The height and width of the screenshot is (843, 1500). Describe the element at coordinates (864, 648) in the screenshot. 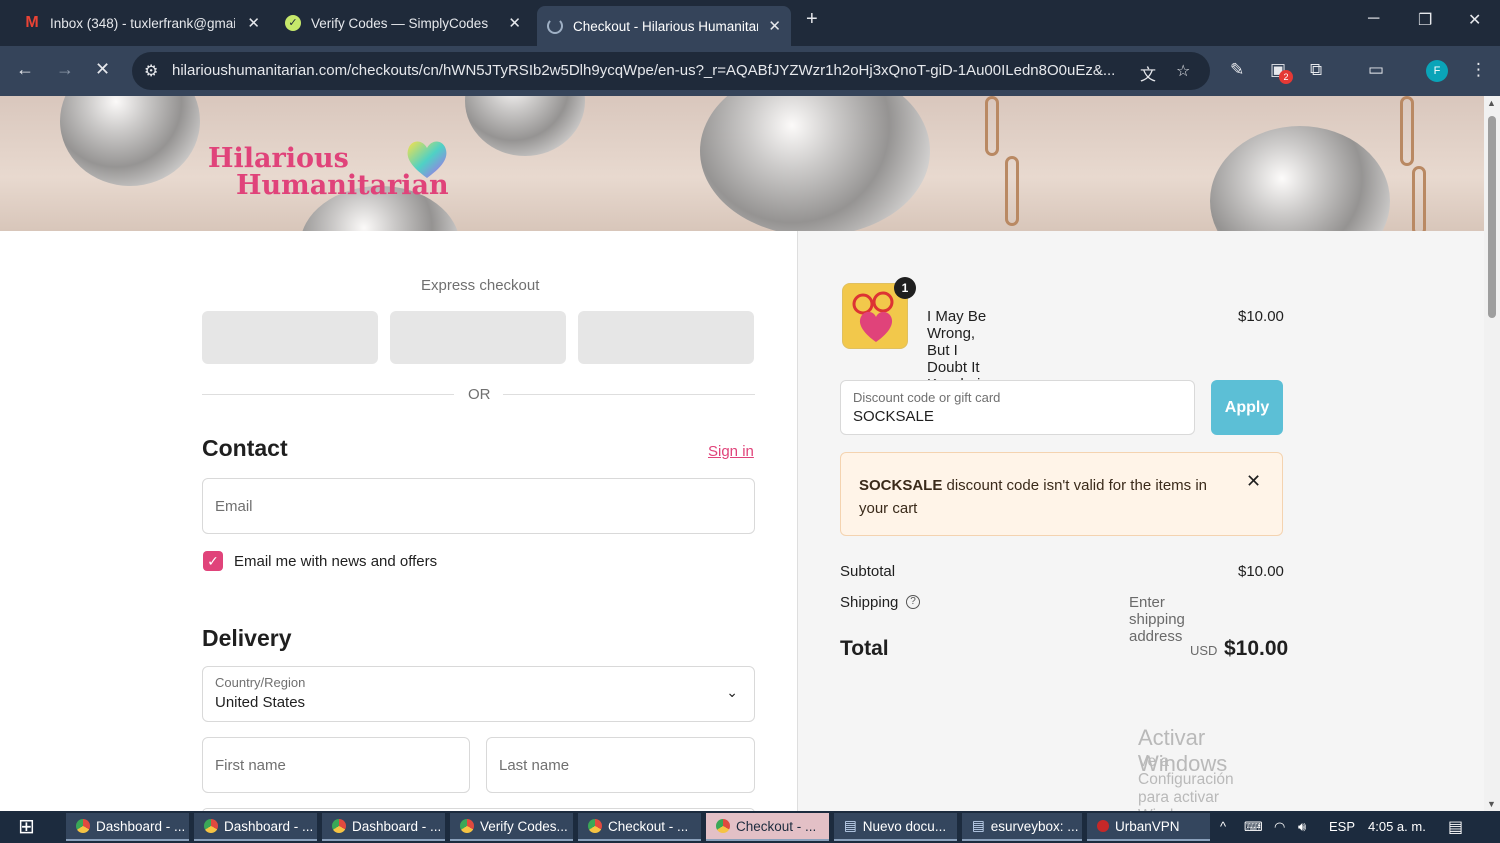

I see `total-label: Total` at that location.